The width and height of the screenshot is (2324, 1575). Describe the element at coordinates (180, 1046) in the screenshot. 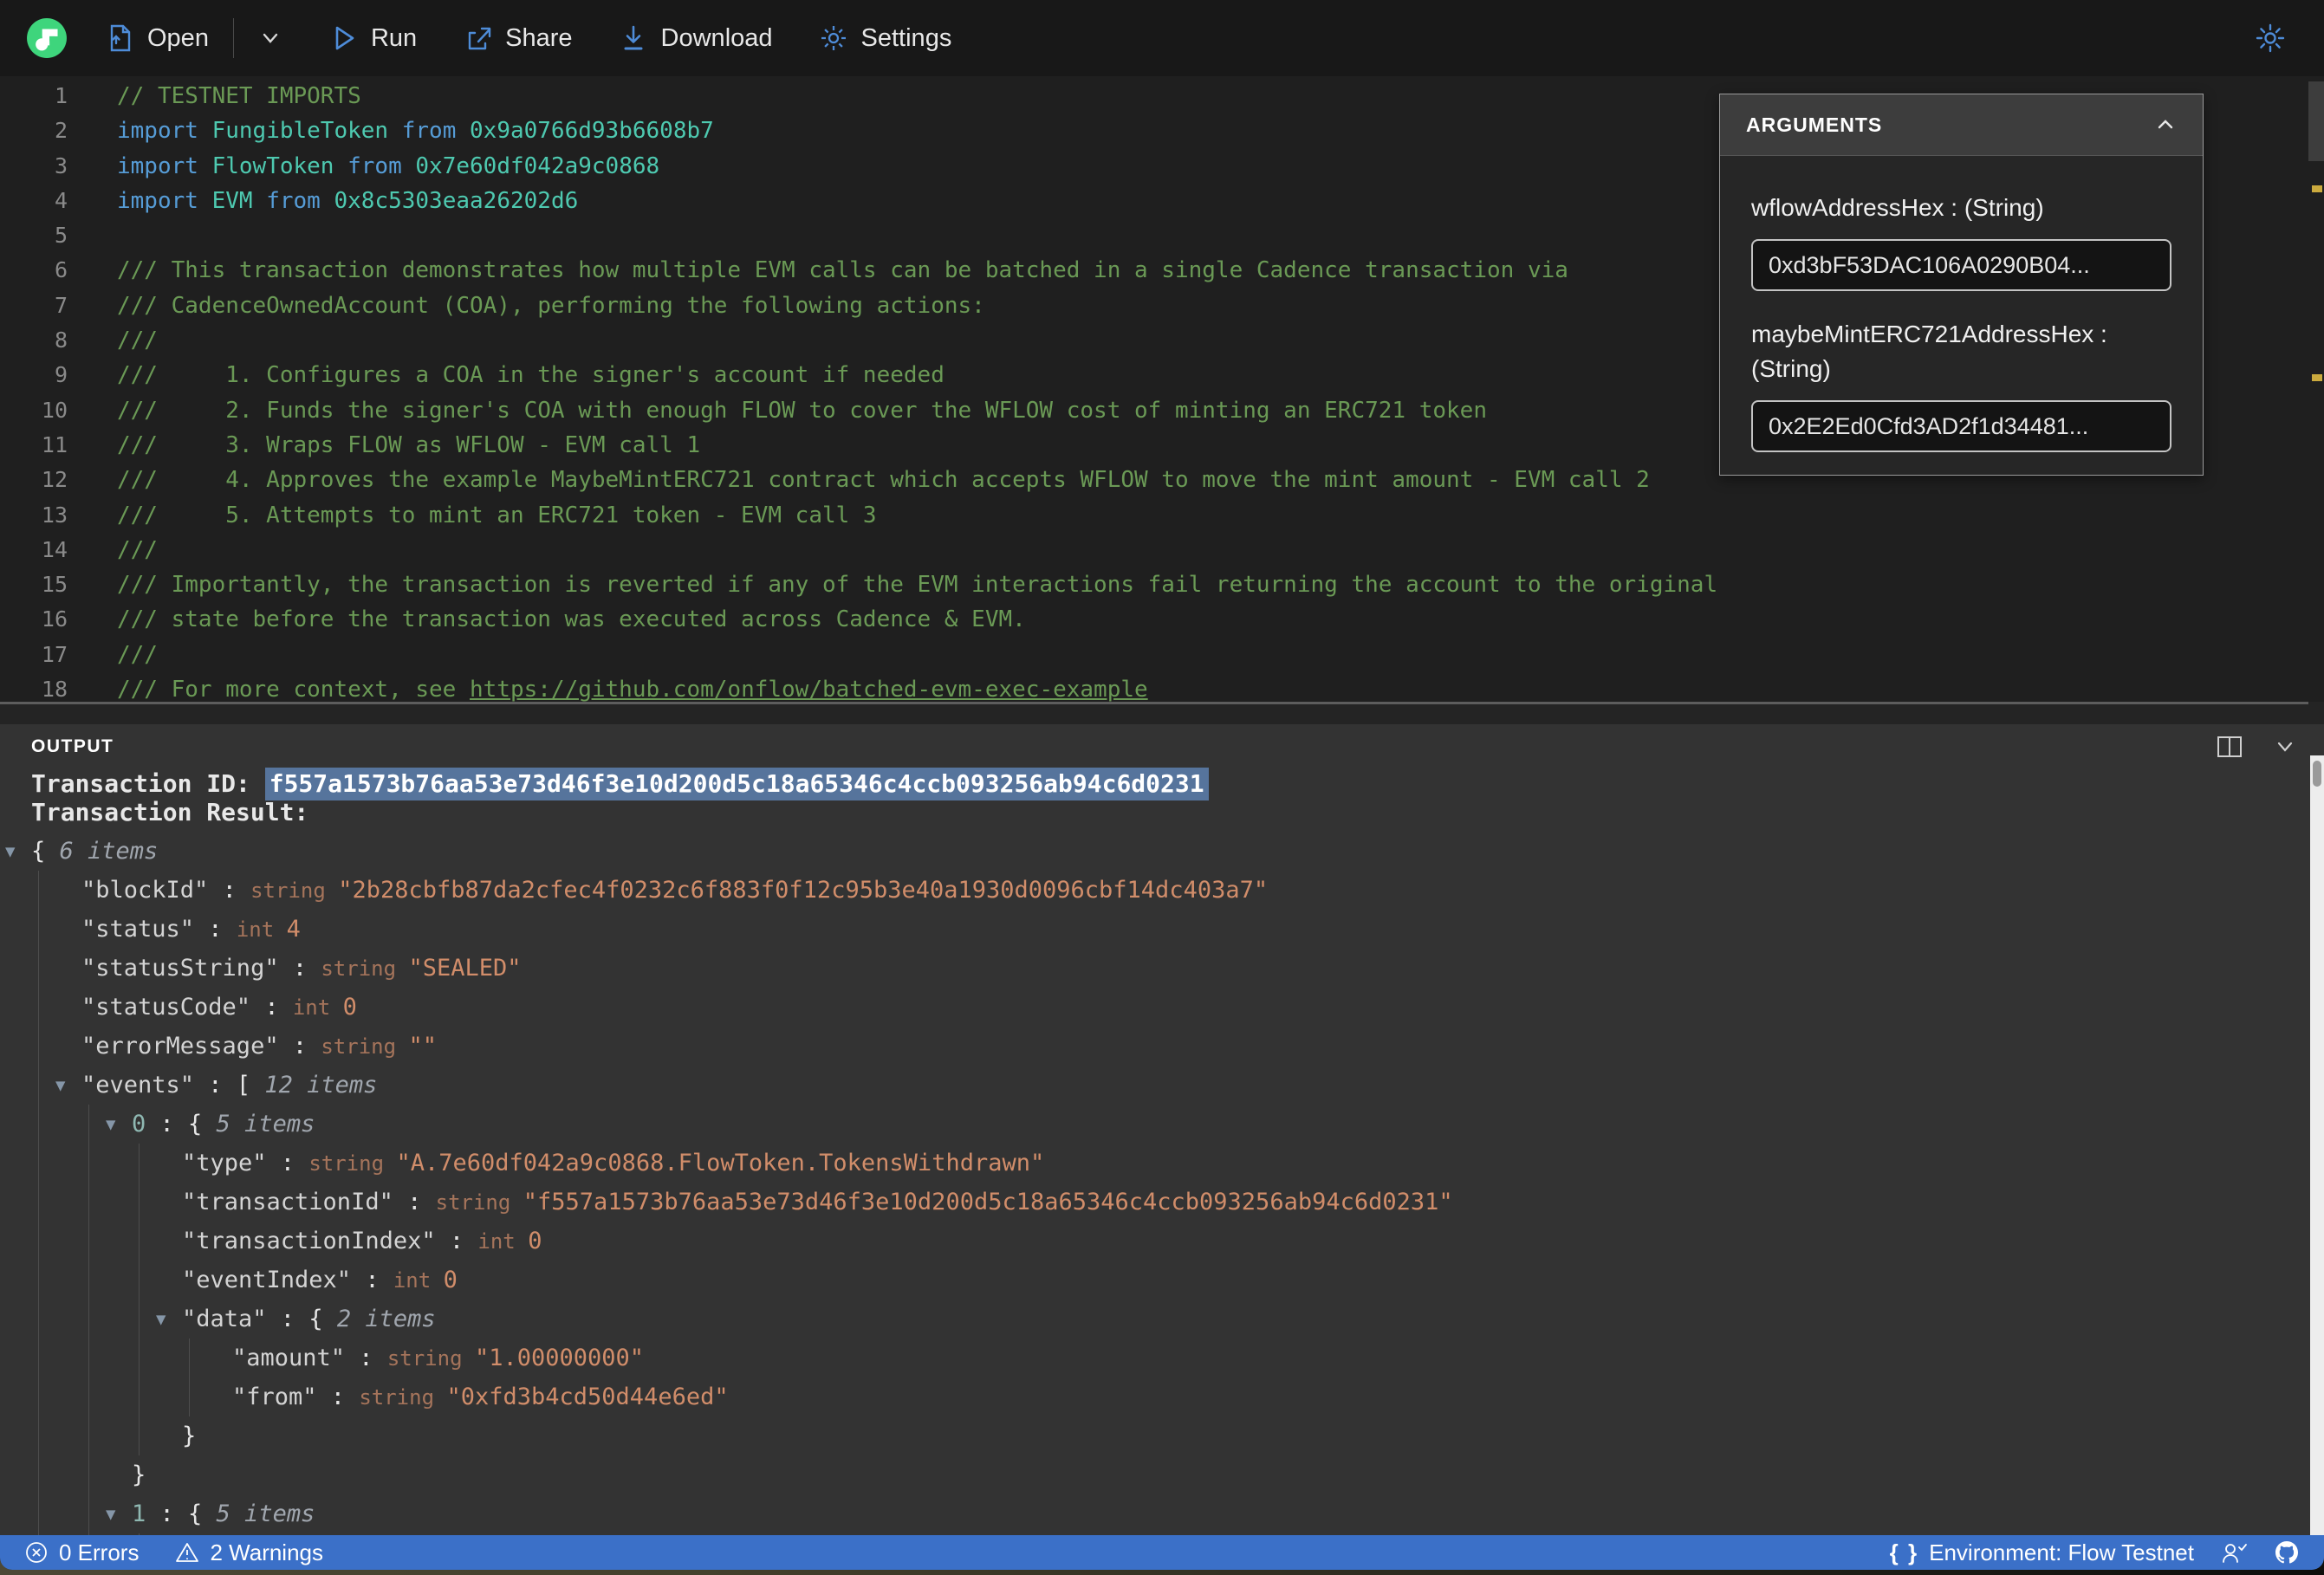

I see `json-token-key: "errorMessage"` at that location.